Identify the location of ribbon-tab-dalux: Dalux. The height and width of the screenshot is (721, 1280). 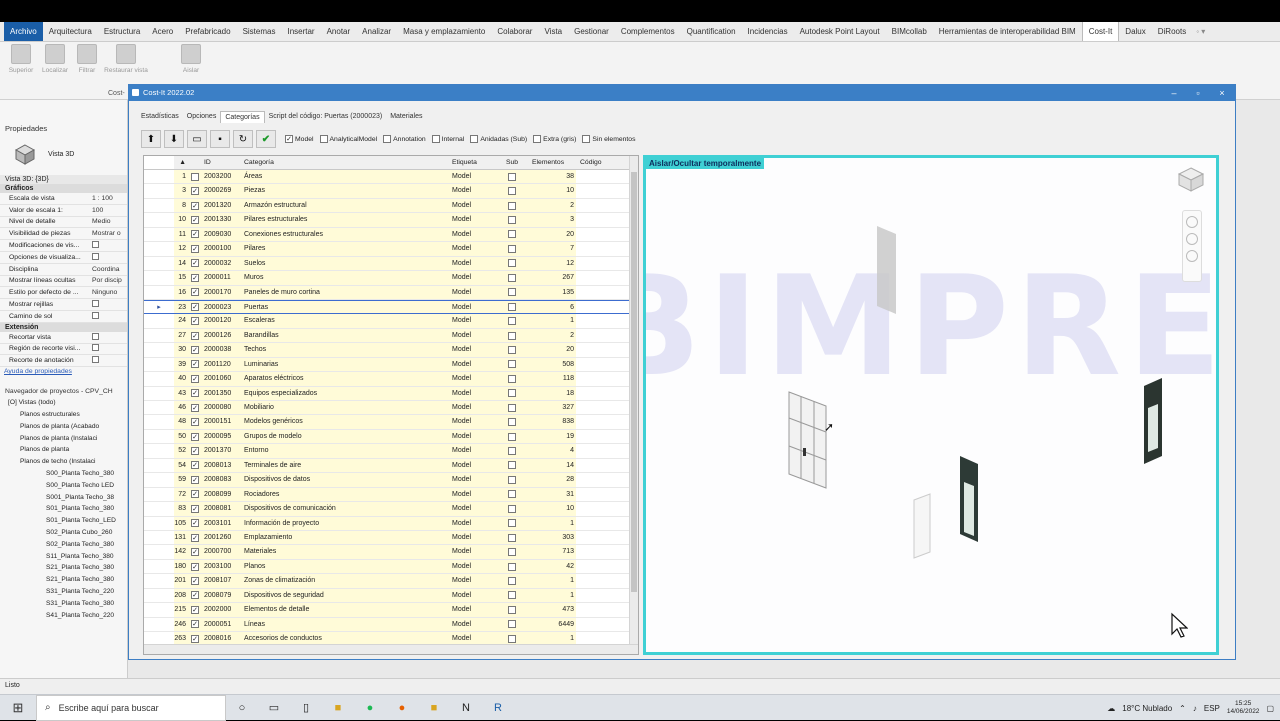
(1135, 31).